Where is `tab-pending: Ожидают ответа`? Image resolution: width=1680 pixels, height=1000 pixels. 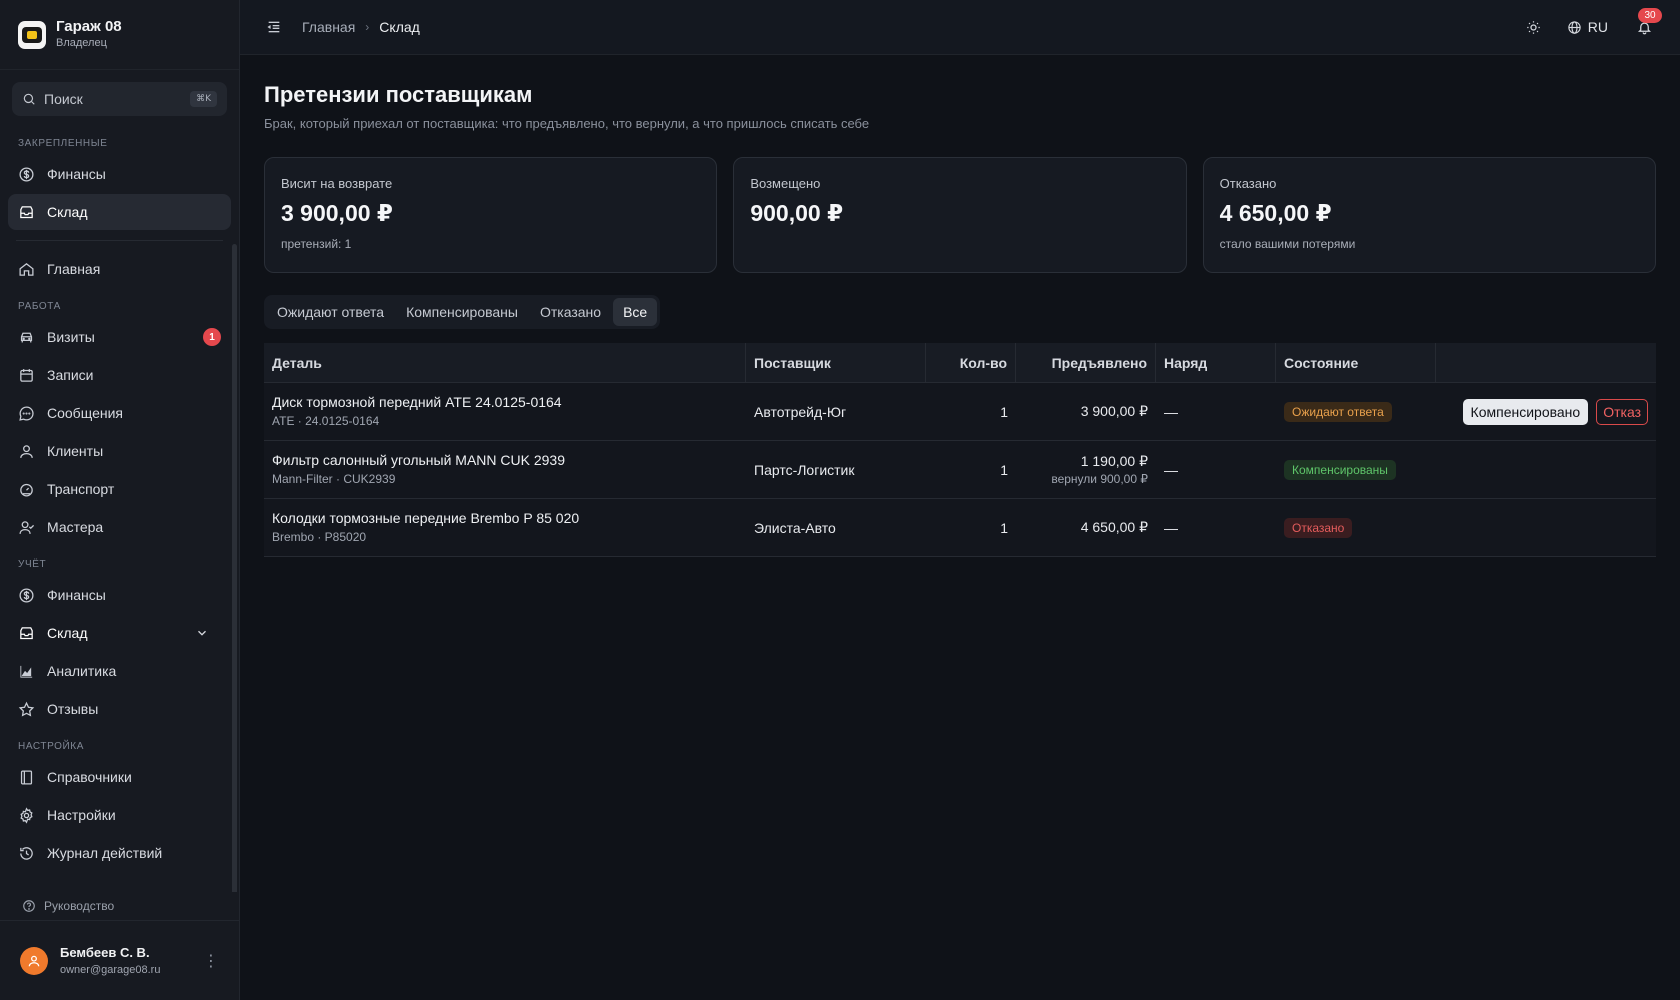
tab-pending: Ожидают ответа is located at coordinates (330, 312).